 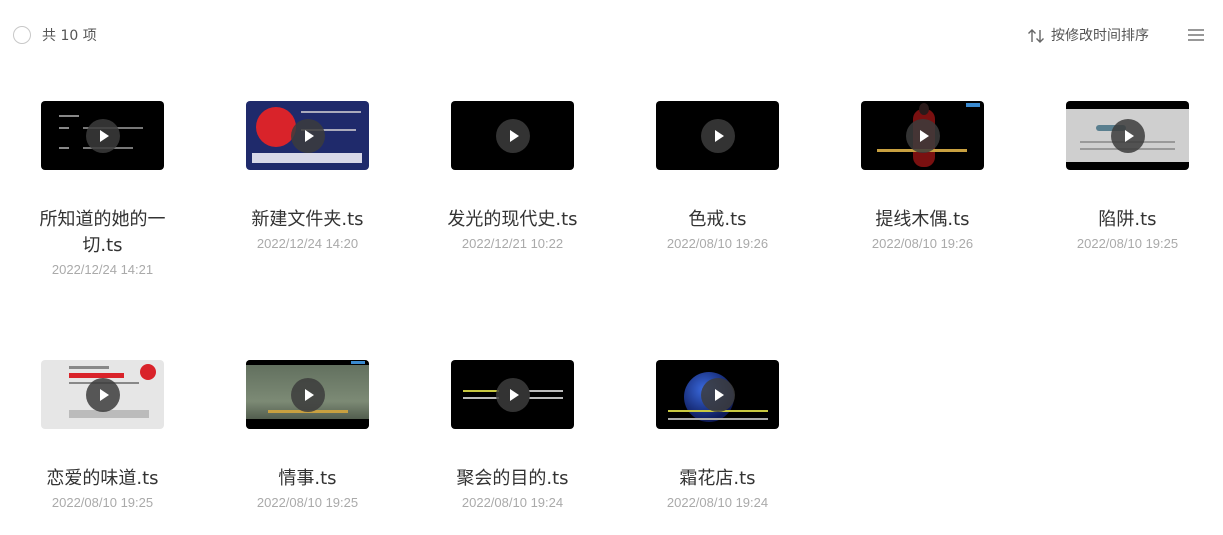 What do you see at coordinates (512, 243) in the screenshot?
I see `file-date: 2022/12/21 10:22` at bounding box center [512, 243].